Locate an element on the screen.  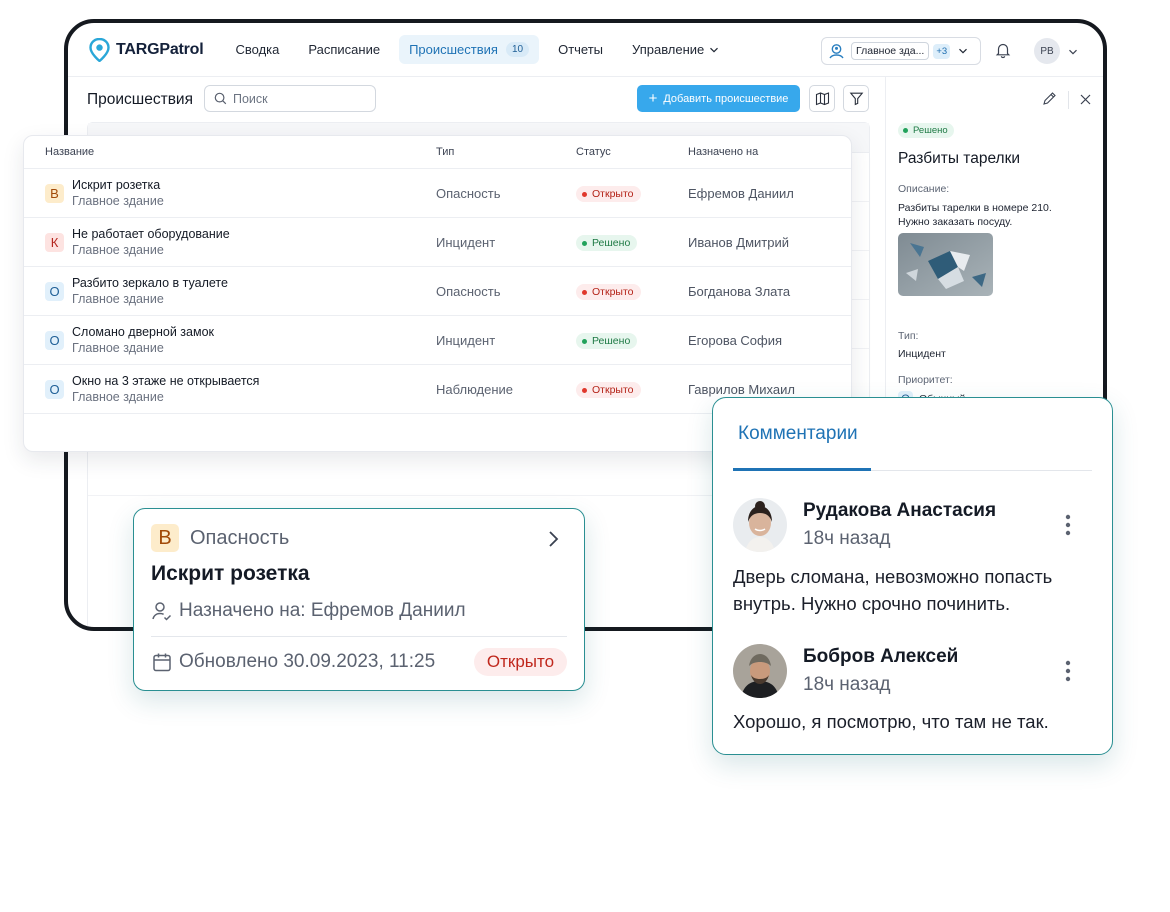
column-header-name: Название is located at coordinates (230, 152).